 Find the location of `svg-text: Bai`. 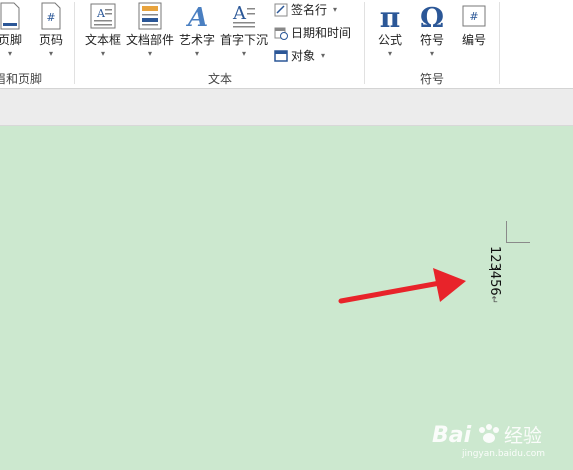

svg-text: Bai is located at coordinates (452, 435).